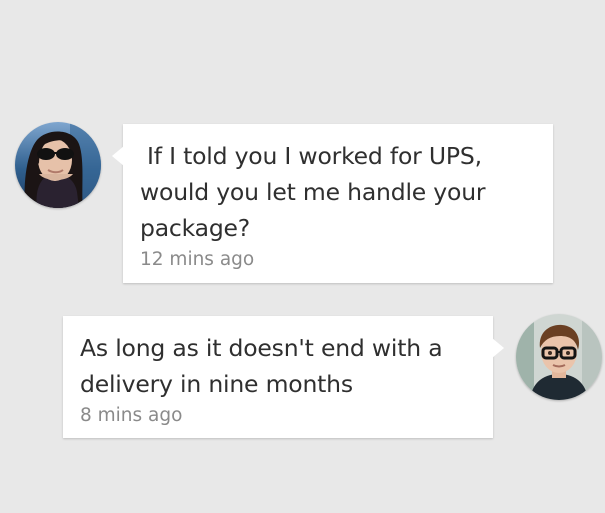  I want to click on recipient-photo, so click(559, 357).